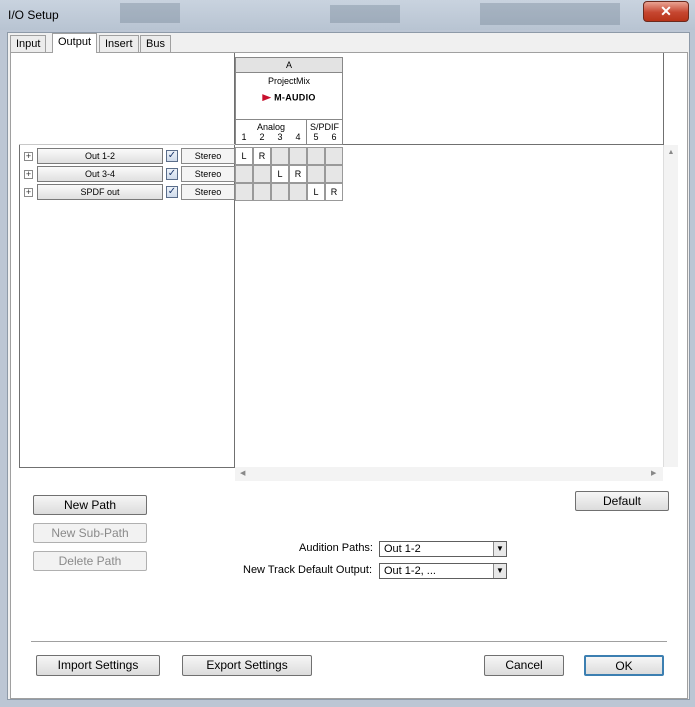 The width and height of the screenshot is (695, 707). I want to click on cancel-button: Cancel, so click(524, 665).